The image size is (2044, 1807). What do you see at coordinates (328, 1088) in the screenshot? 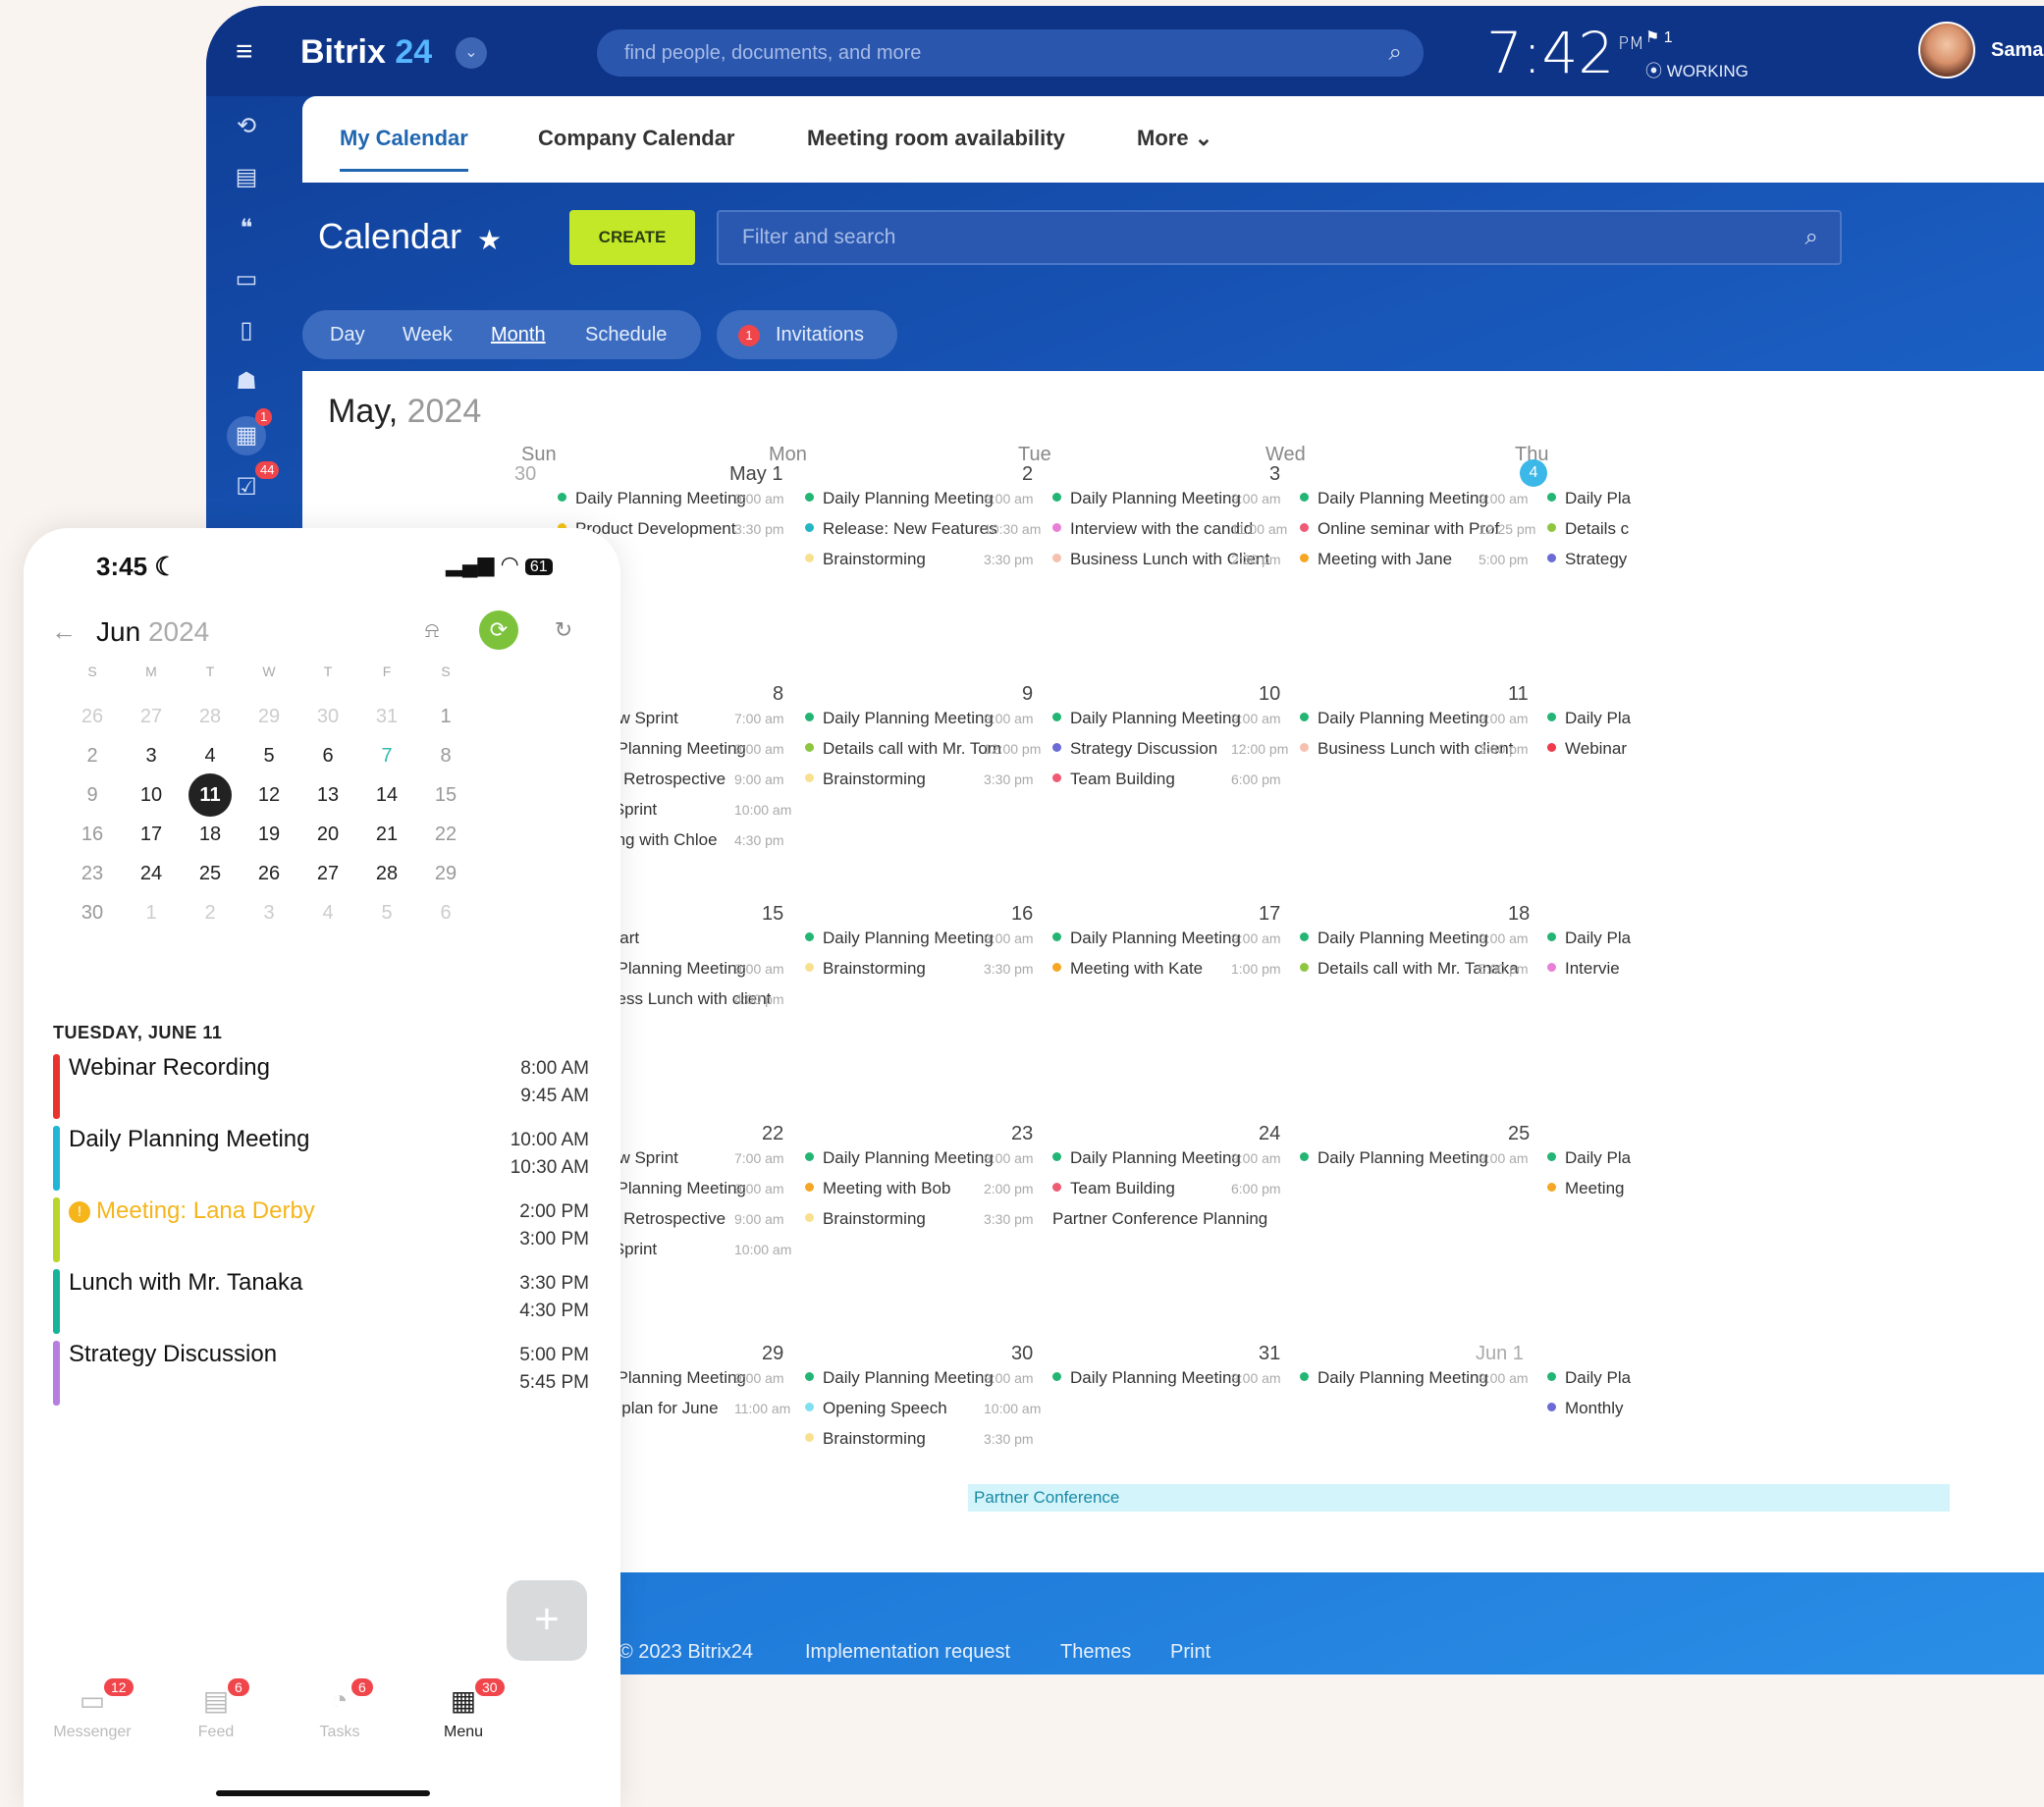
I see `agenda-item: Webinar Recording 8:00 AM 9:45 AM` at bounding box center [328, 1088].